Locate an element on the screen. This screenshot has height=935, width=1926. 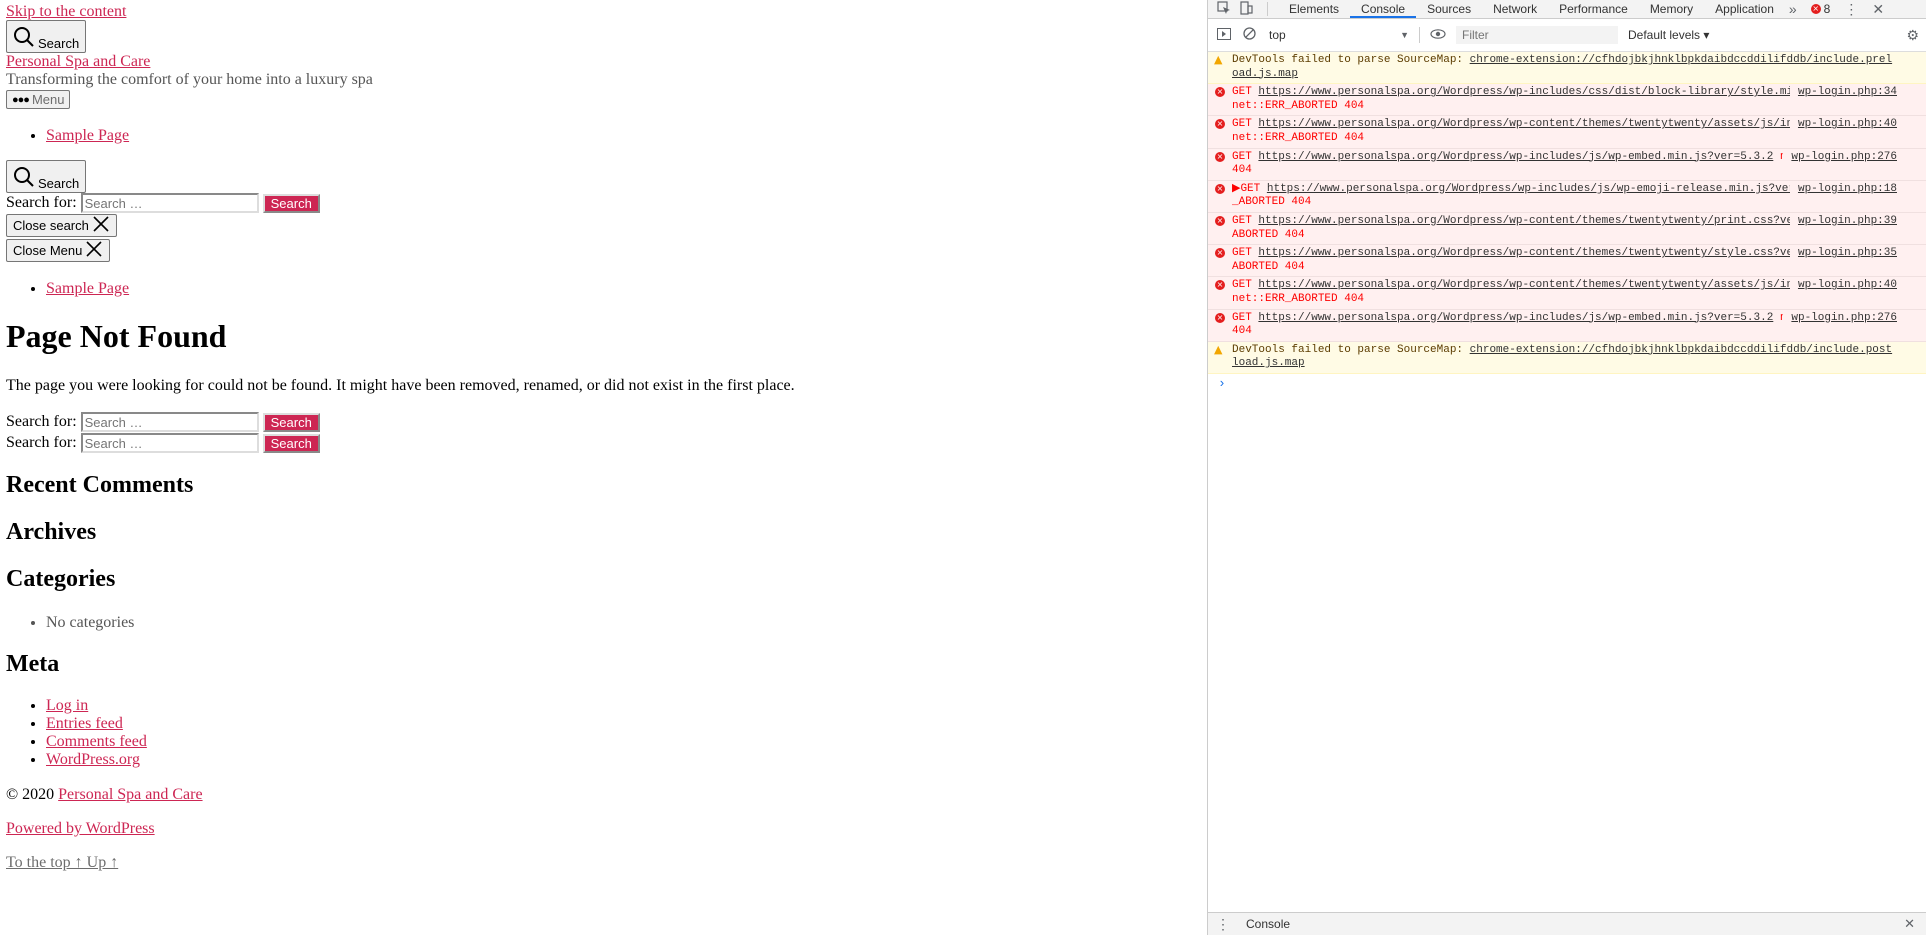
console-toolbar: top ▼ Default levels ▾ ⚙ is located at coordinates (1567, 35).